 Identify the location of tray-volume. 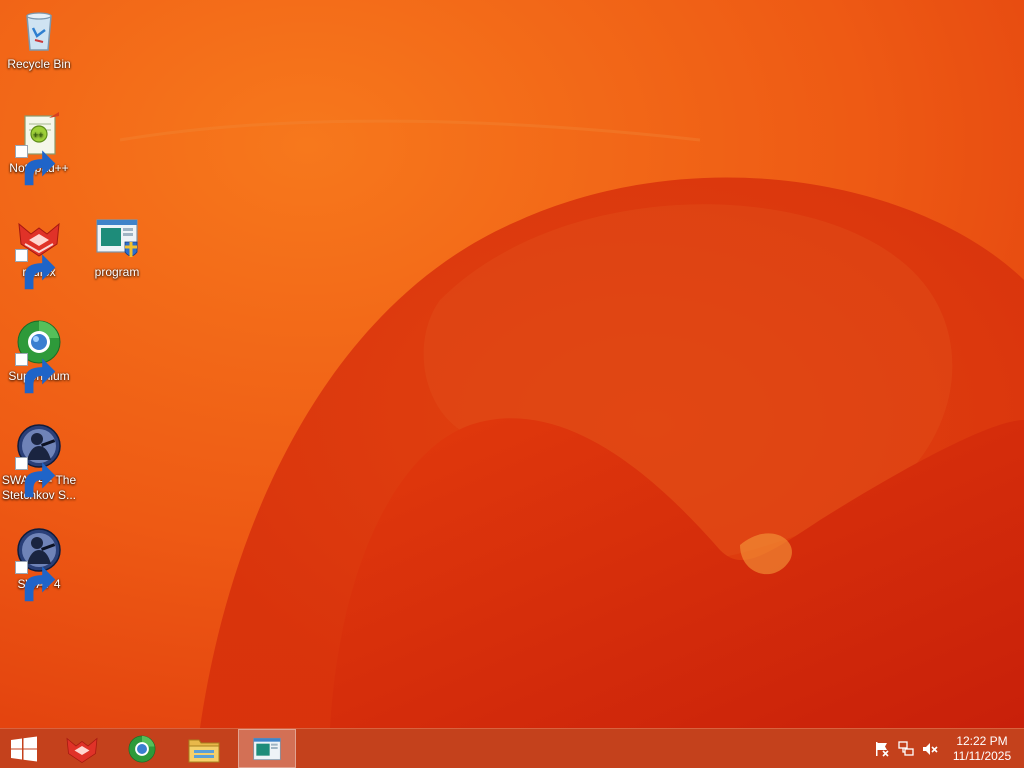
(930, 749).